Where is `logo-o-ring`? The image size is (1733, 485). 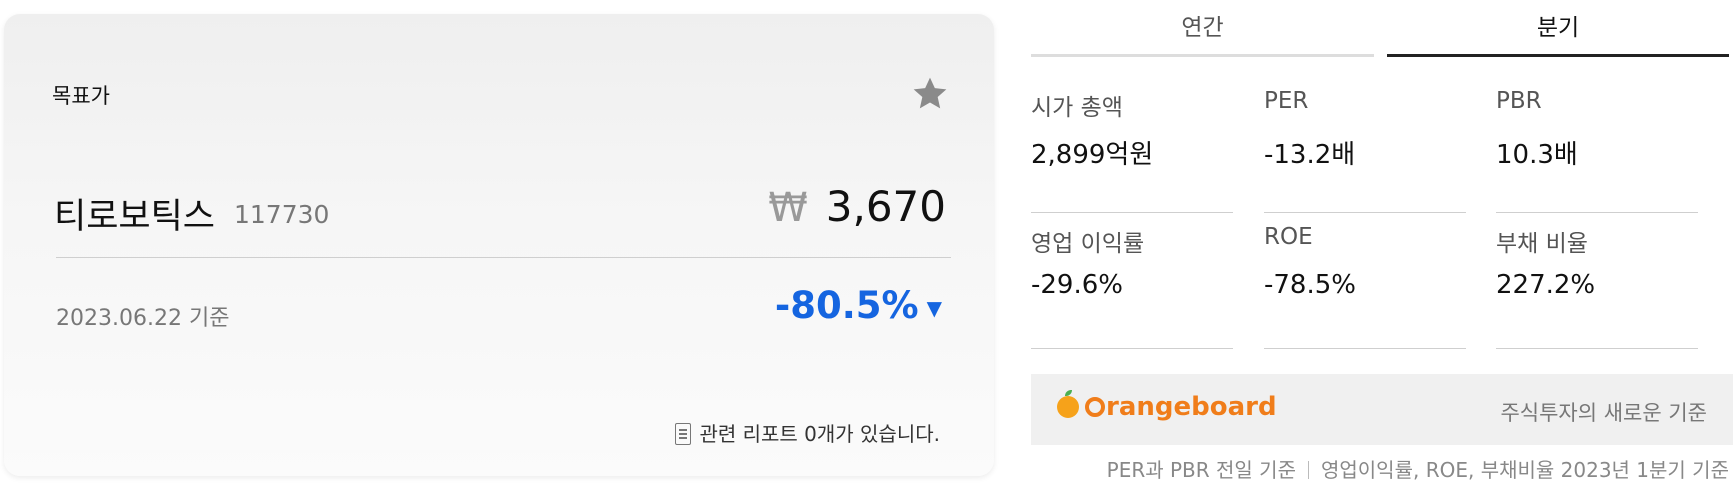 logo-o-ring is located at coordinates (1095, 407).